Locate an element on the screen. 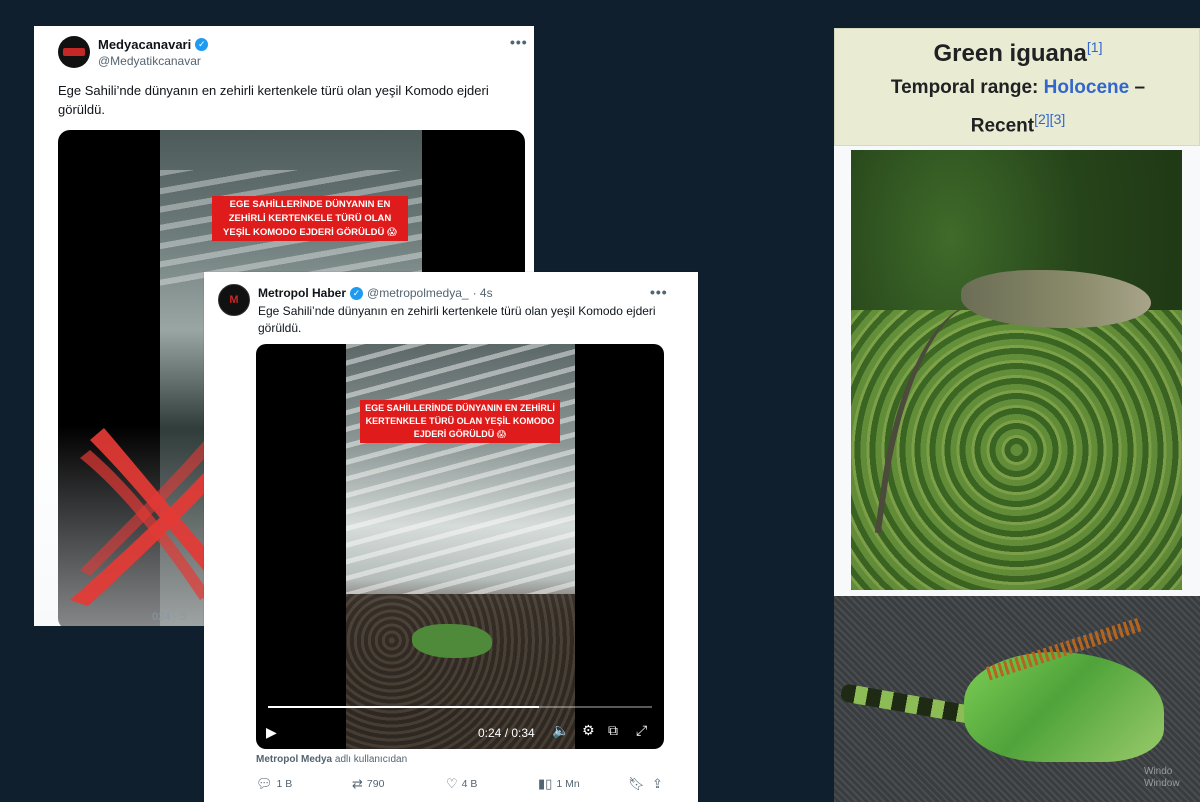 Image resolution: width=1200 pixels, height=802 pixels. wiki-title: Green iguana[1] is located at coordinates (1017, 53).